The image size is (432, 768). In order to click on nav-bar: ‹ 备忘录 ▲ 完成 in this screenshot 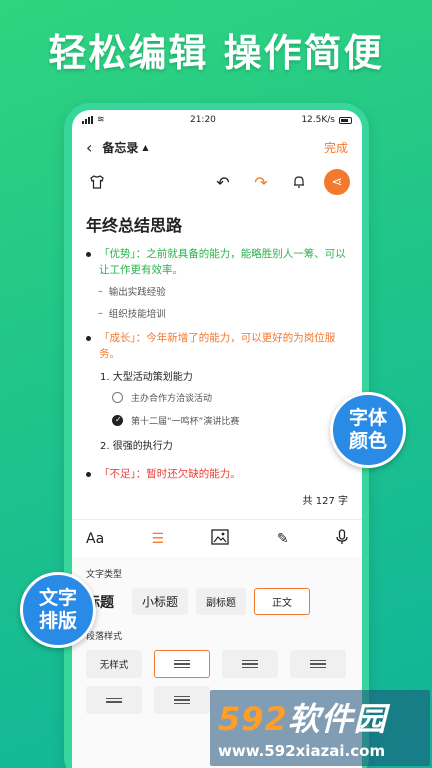, I will do `click(217, 147)`.